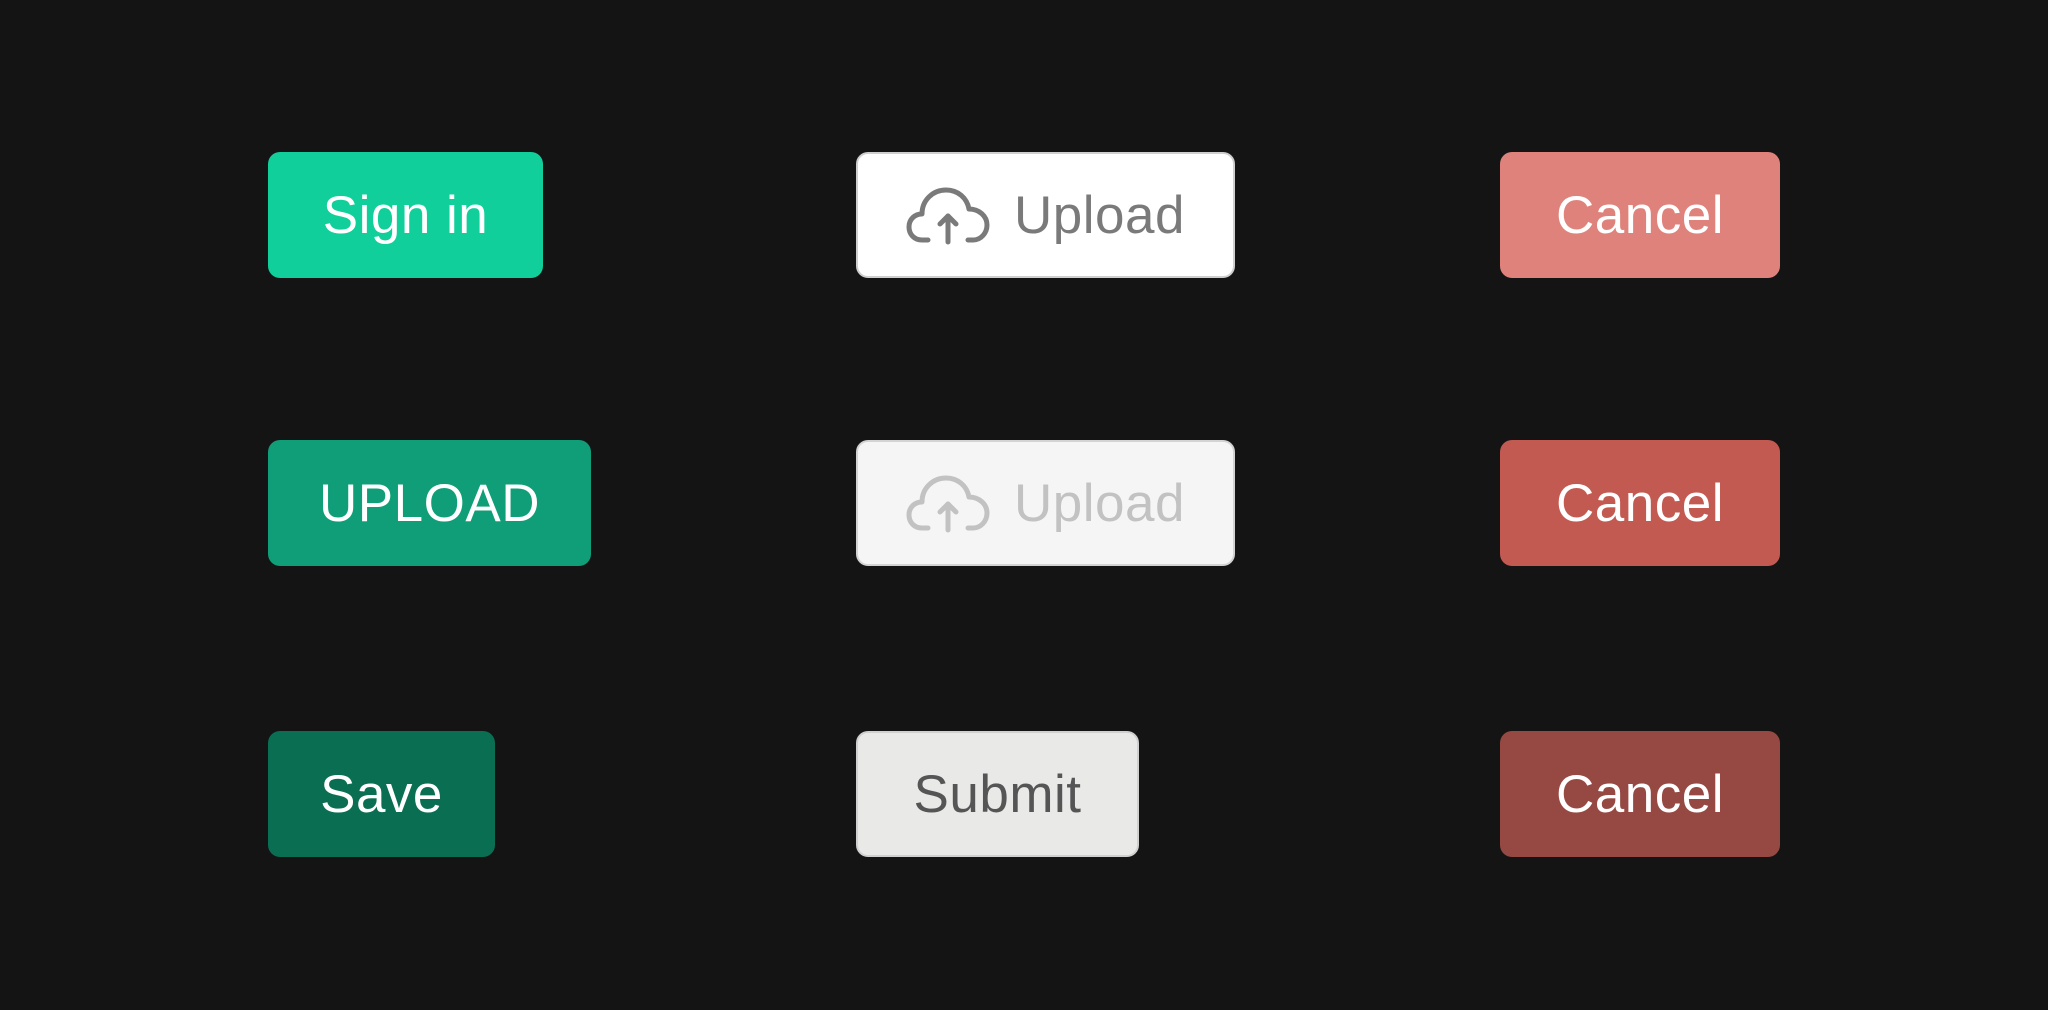 The image size is (2048, 1010). I want to click on upload-primary-button-label: UPLOAD, so click(429, 503).